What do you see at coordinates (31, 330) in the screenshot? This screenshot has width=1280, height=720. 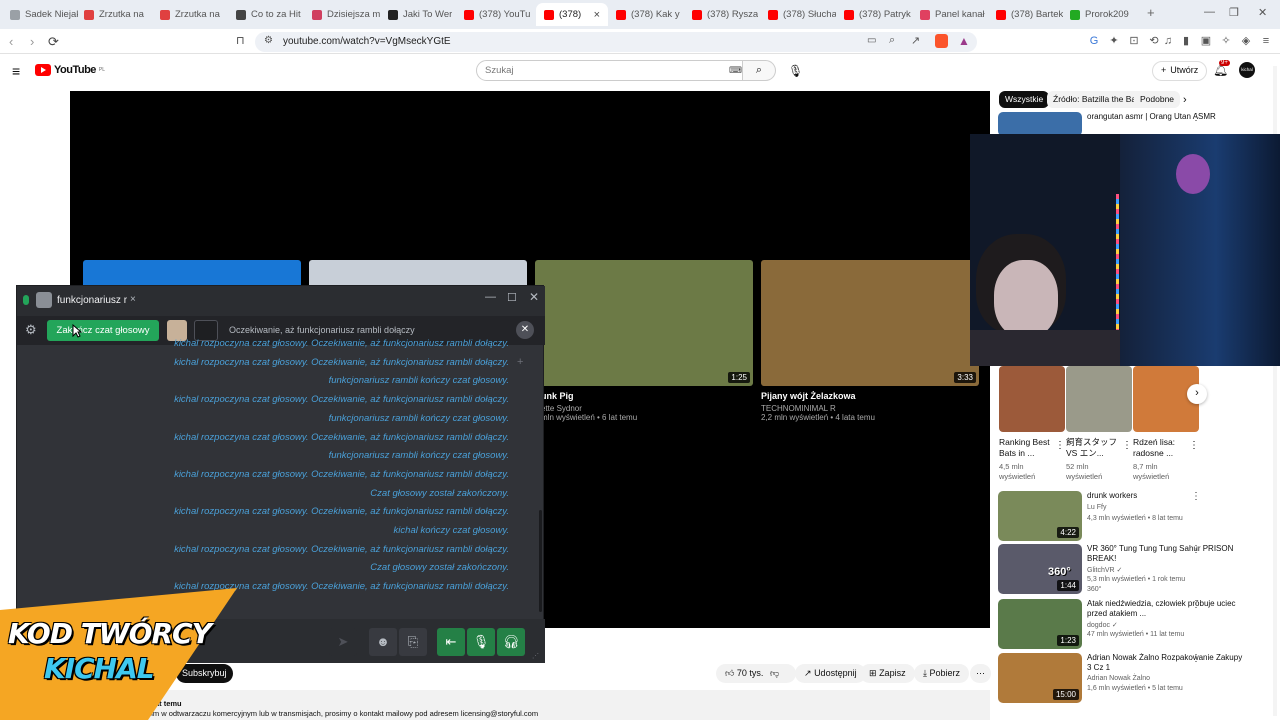 I see `settings-icon: ⚙` at bounding box center [31, 330].